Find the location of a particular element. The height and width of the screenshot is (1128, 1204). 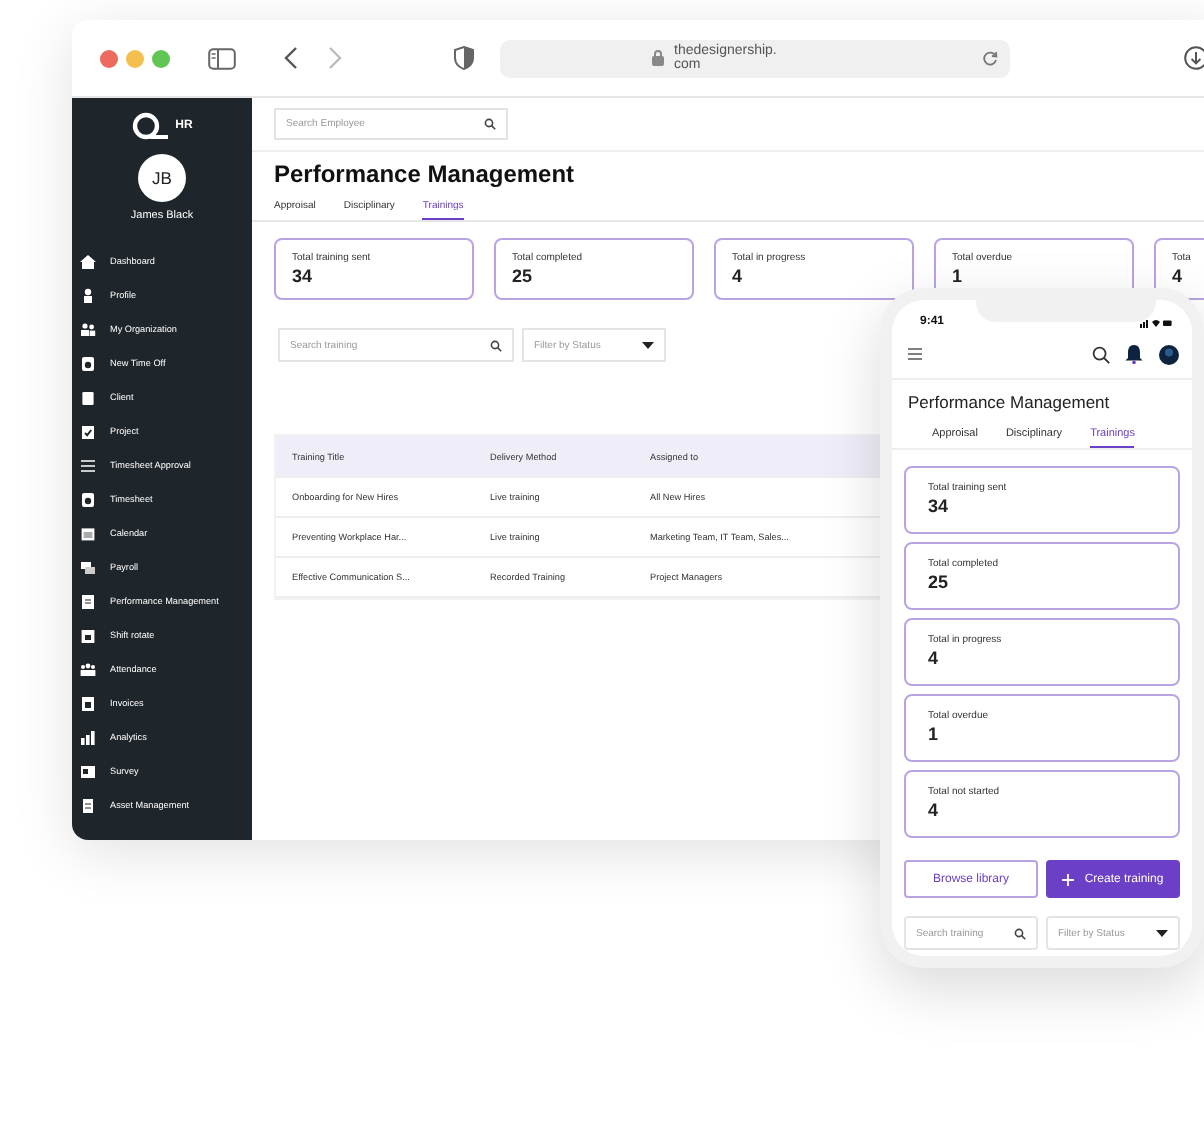

bar-chart-icon is located at coordinates (88, 737).